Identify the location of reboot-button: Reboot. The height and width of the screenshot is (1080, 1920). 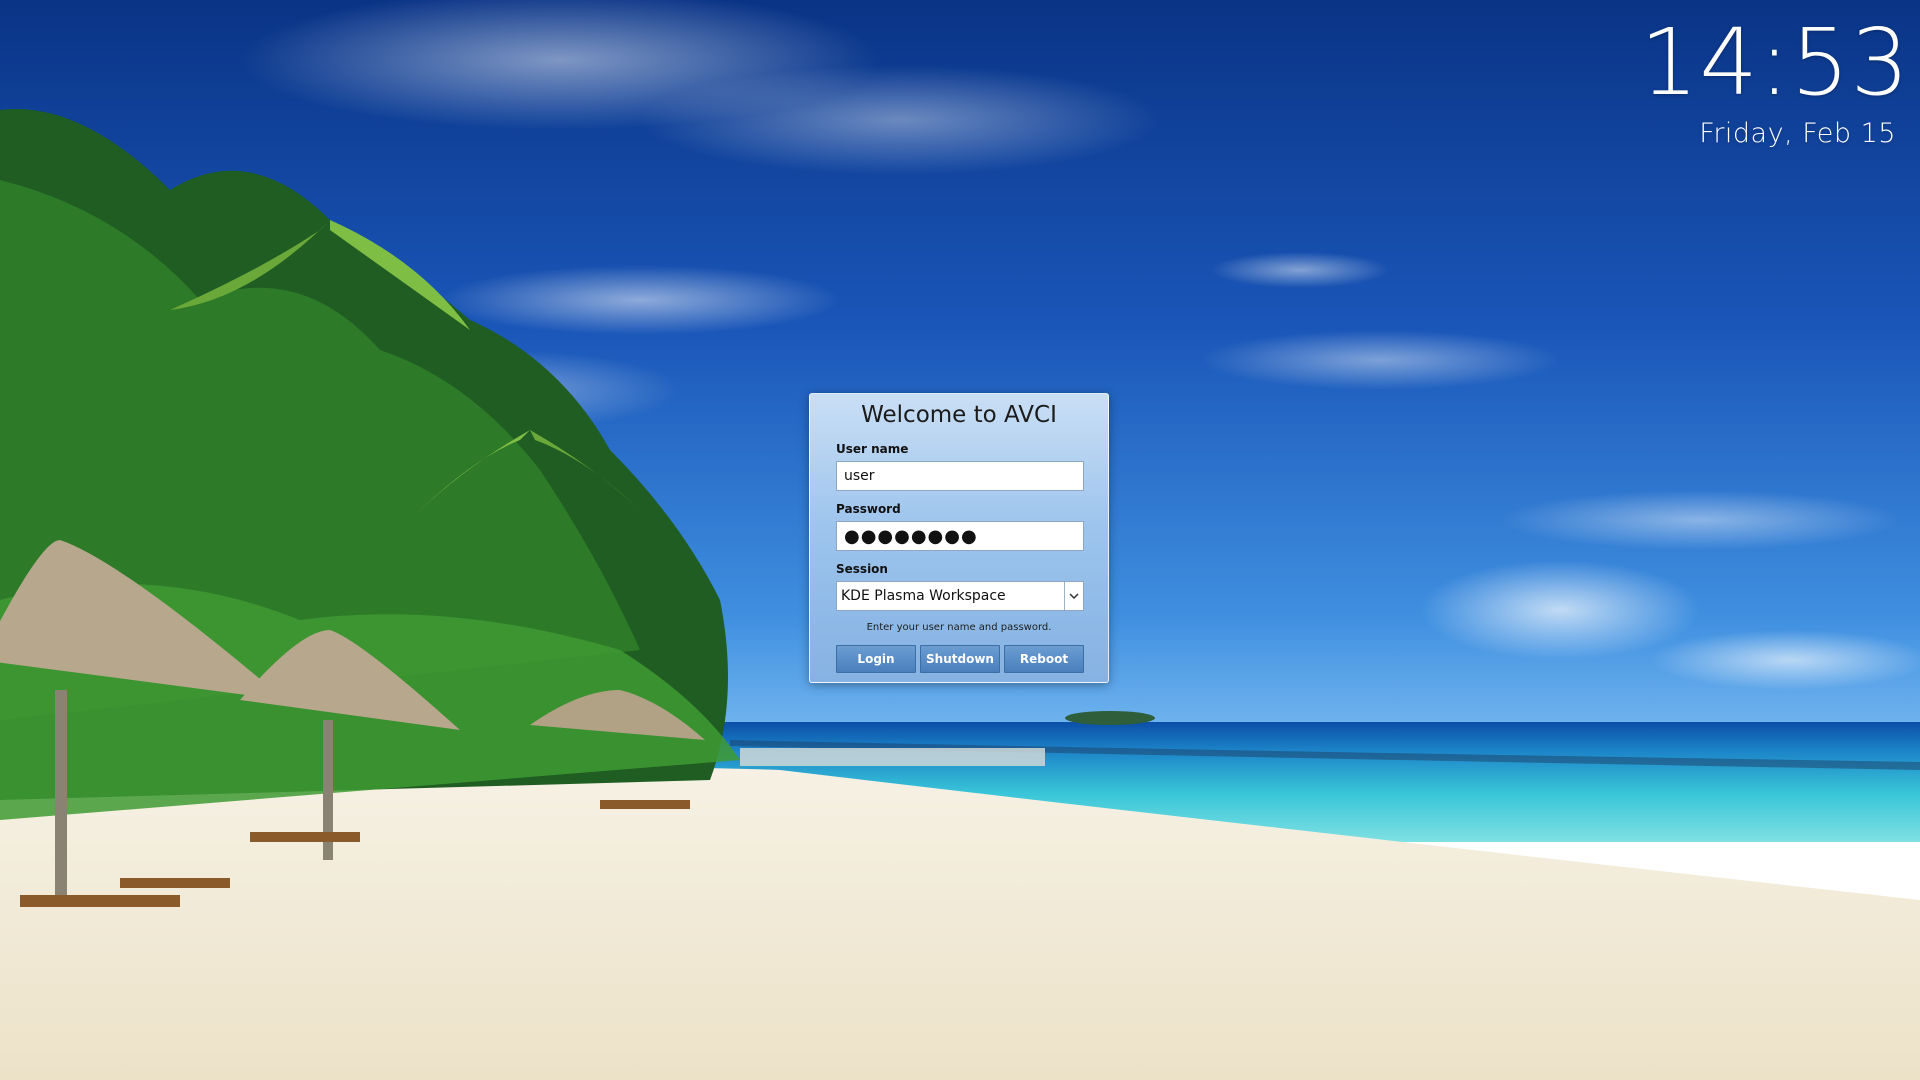
(1044, 659).